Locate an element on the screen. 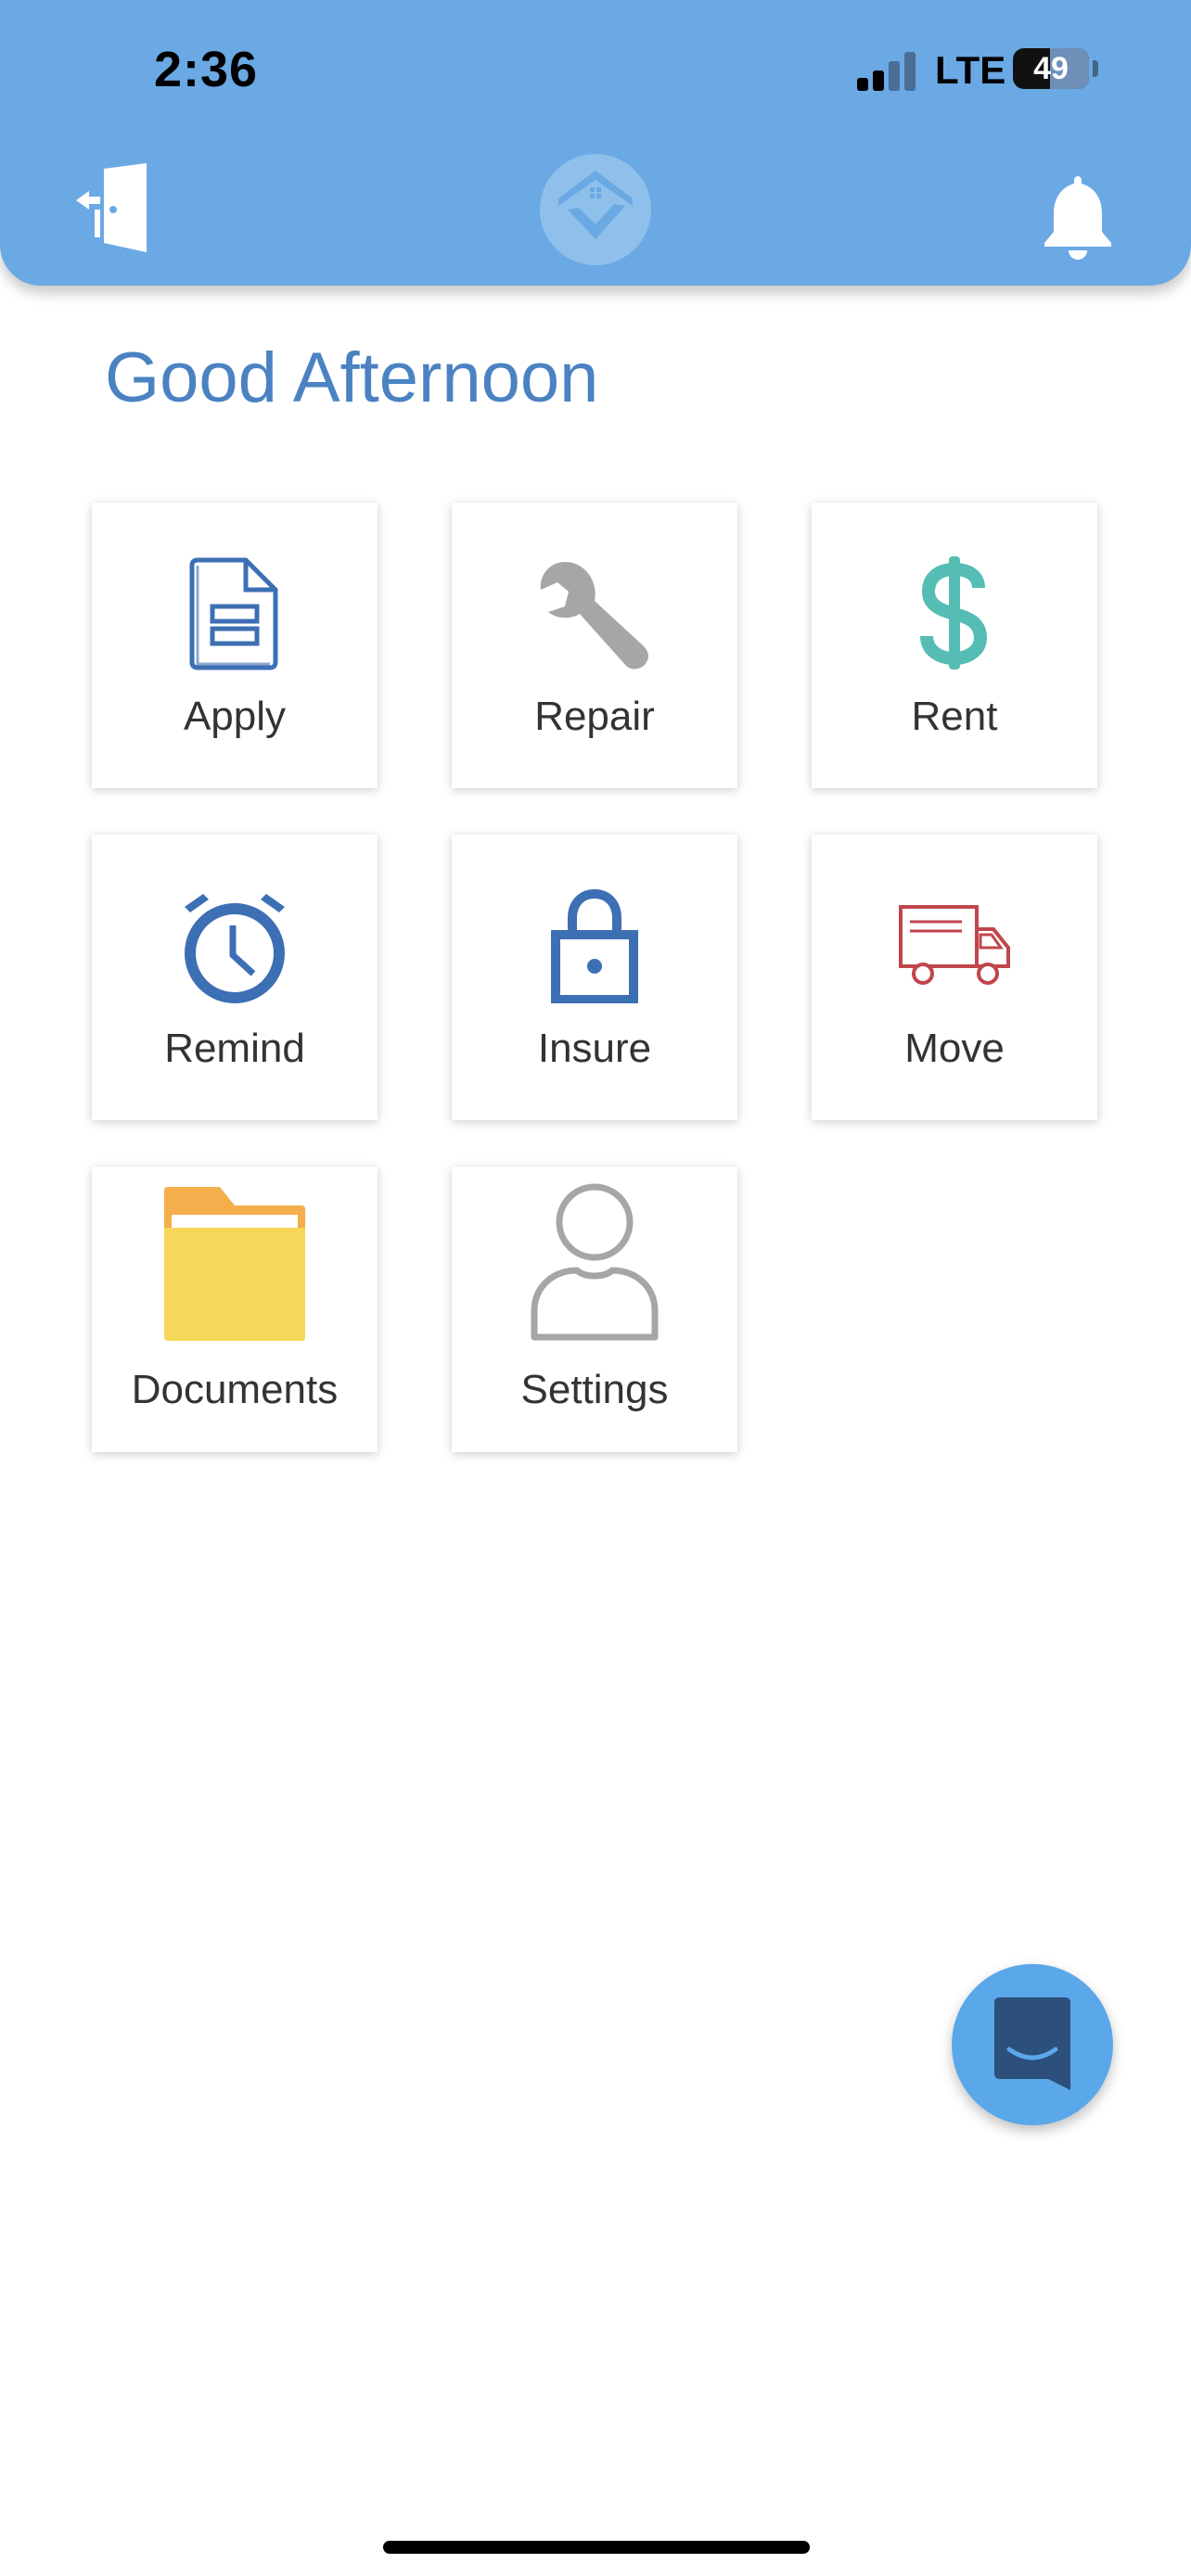  settings-tile: Settings is located at coordinates (594, 1310).